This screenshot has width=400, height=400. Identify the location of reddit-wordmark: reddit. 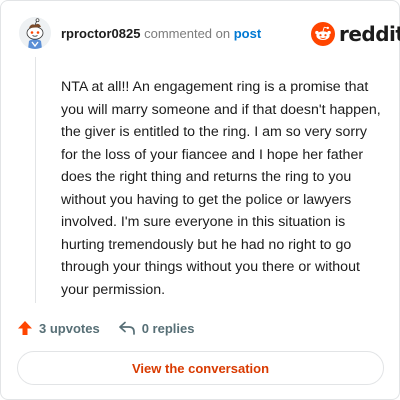
(369, 34).